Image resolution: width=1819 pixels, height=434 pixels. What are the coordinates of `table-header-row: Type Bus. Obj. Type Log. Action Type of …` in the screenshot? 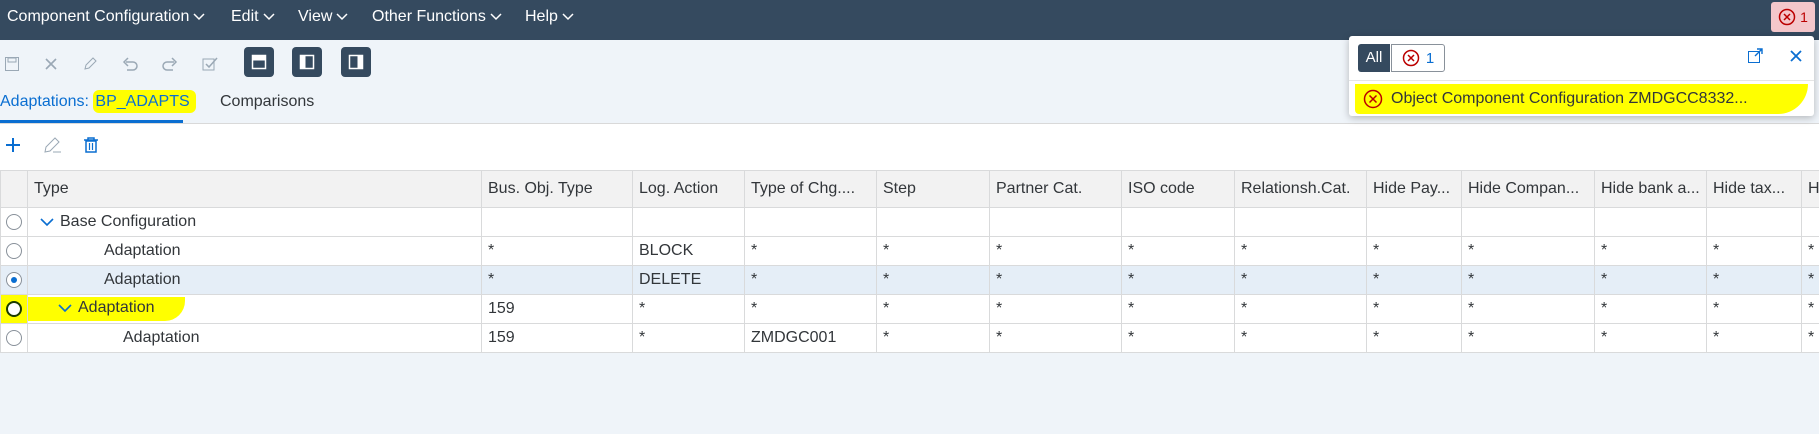 It's located at (909, 189).